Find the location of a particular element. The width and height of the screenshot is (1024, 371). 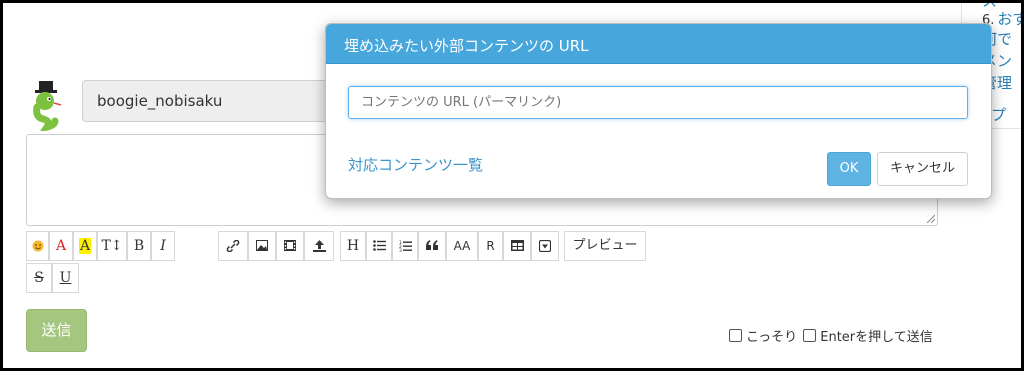

ruby-button: R is located at coordinates (490, 246).